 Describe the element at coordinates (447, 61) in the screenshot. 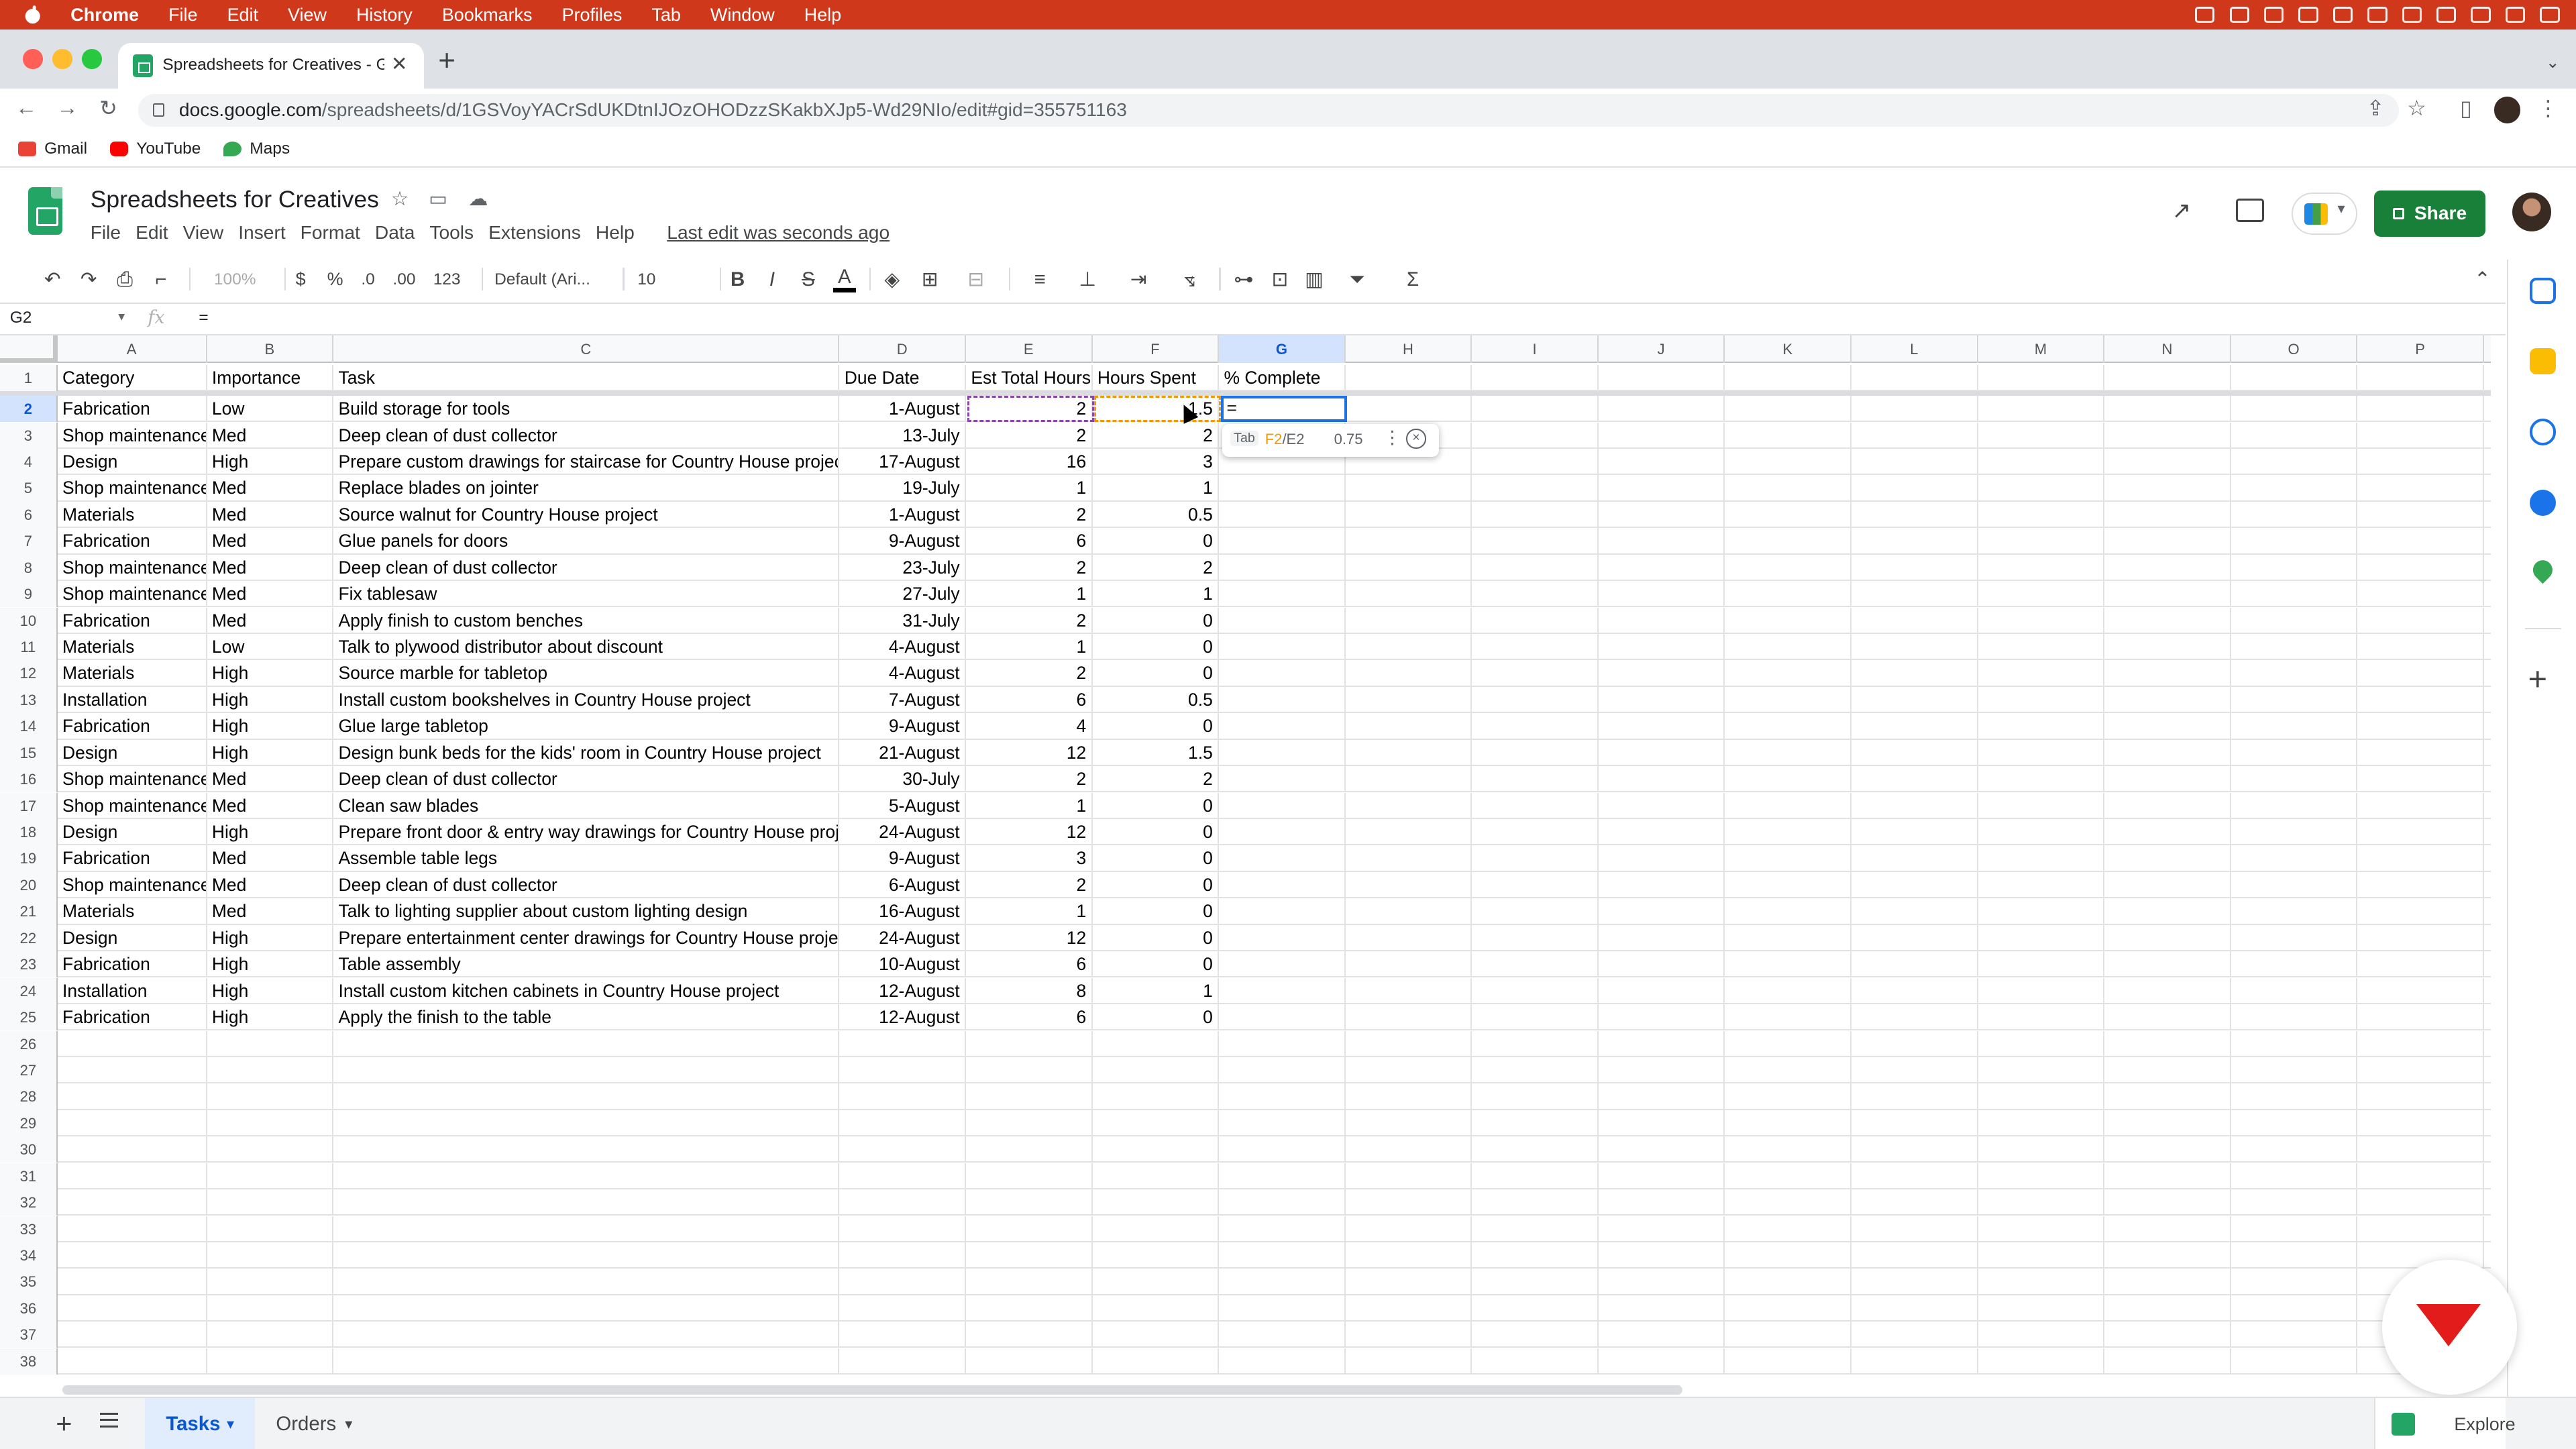

I see `new-tab-button: +` at that location.